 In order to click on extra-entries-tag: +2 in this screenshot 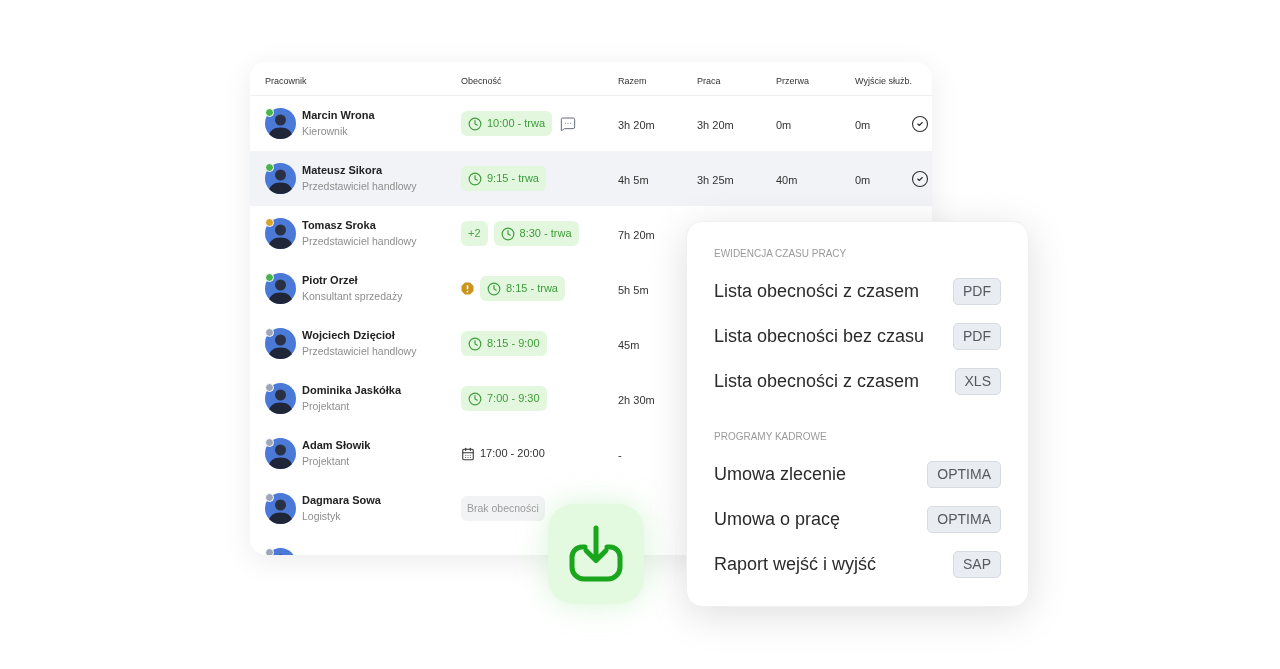, I will do `click(474, 233)`.